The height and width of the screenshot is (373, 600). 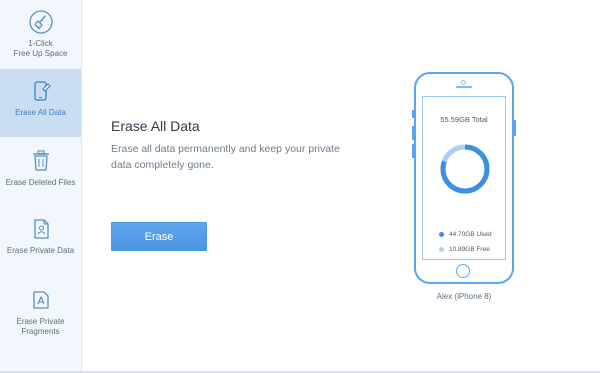 I want to click on used-label: 44.70GB Used, so click(x=470, y=234).